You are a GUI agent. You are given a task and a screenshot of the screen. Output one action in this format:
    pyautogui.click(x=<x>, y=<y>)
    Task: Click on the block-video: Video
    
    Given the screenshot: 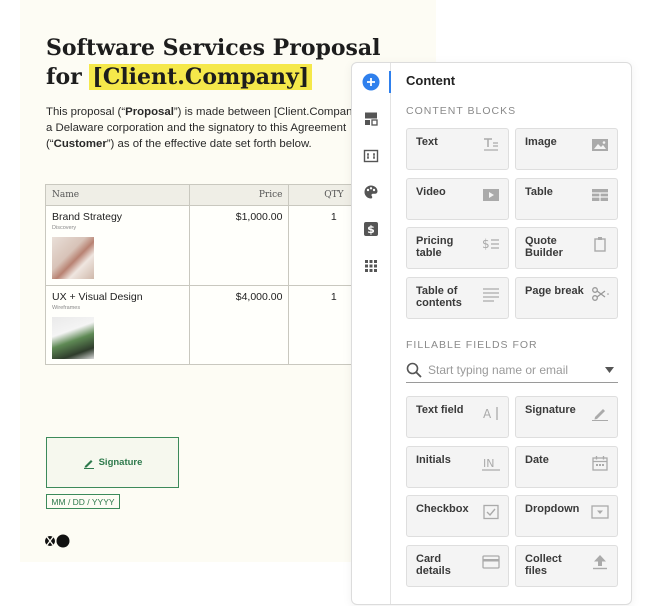 What is the action you would take?
    pyautogui.click(x=457, y=199)
    